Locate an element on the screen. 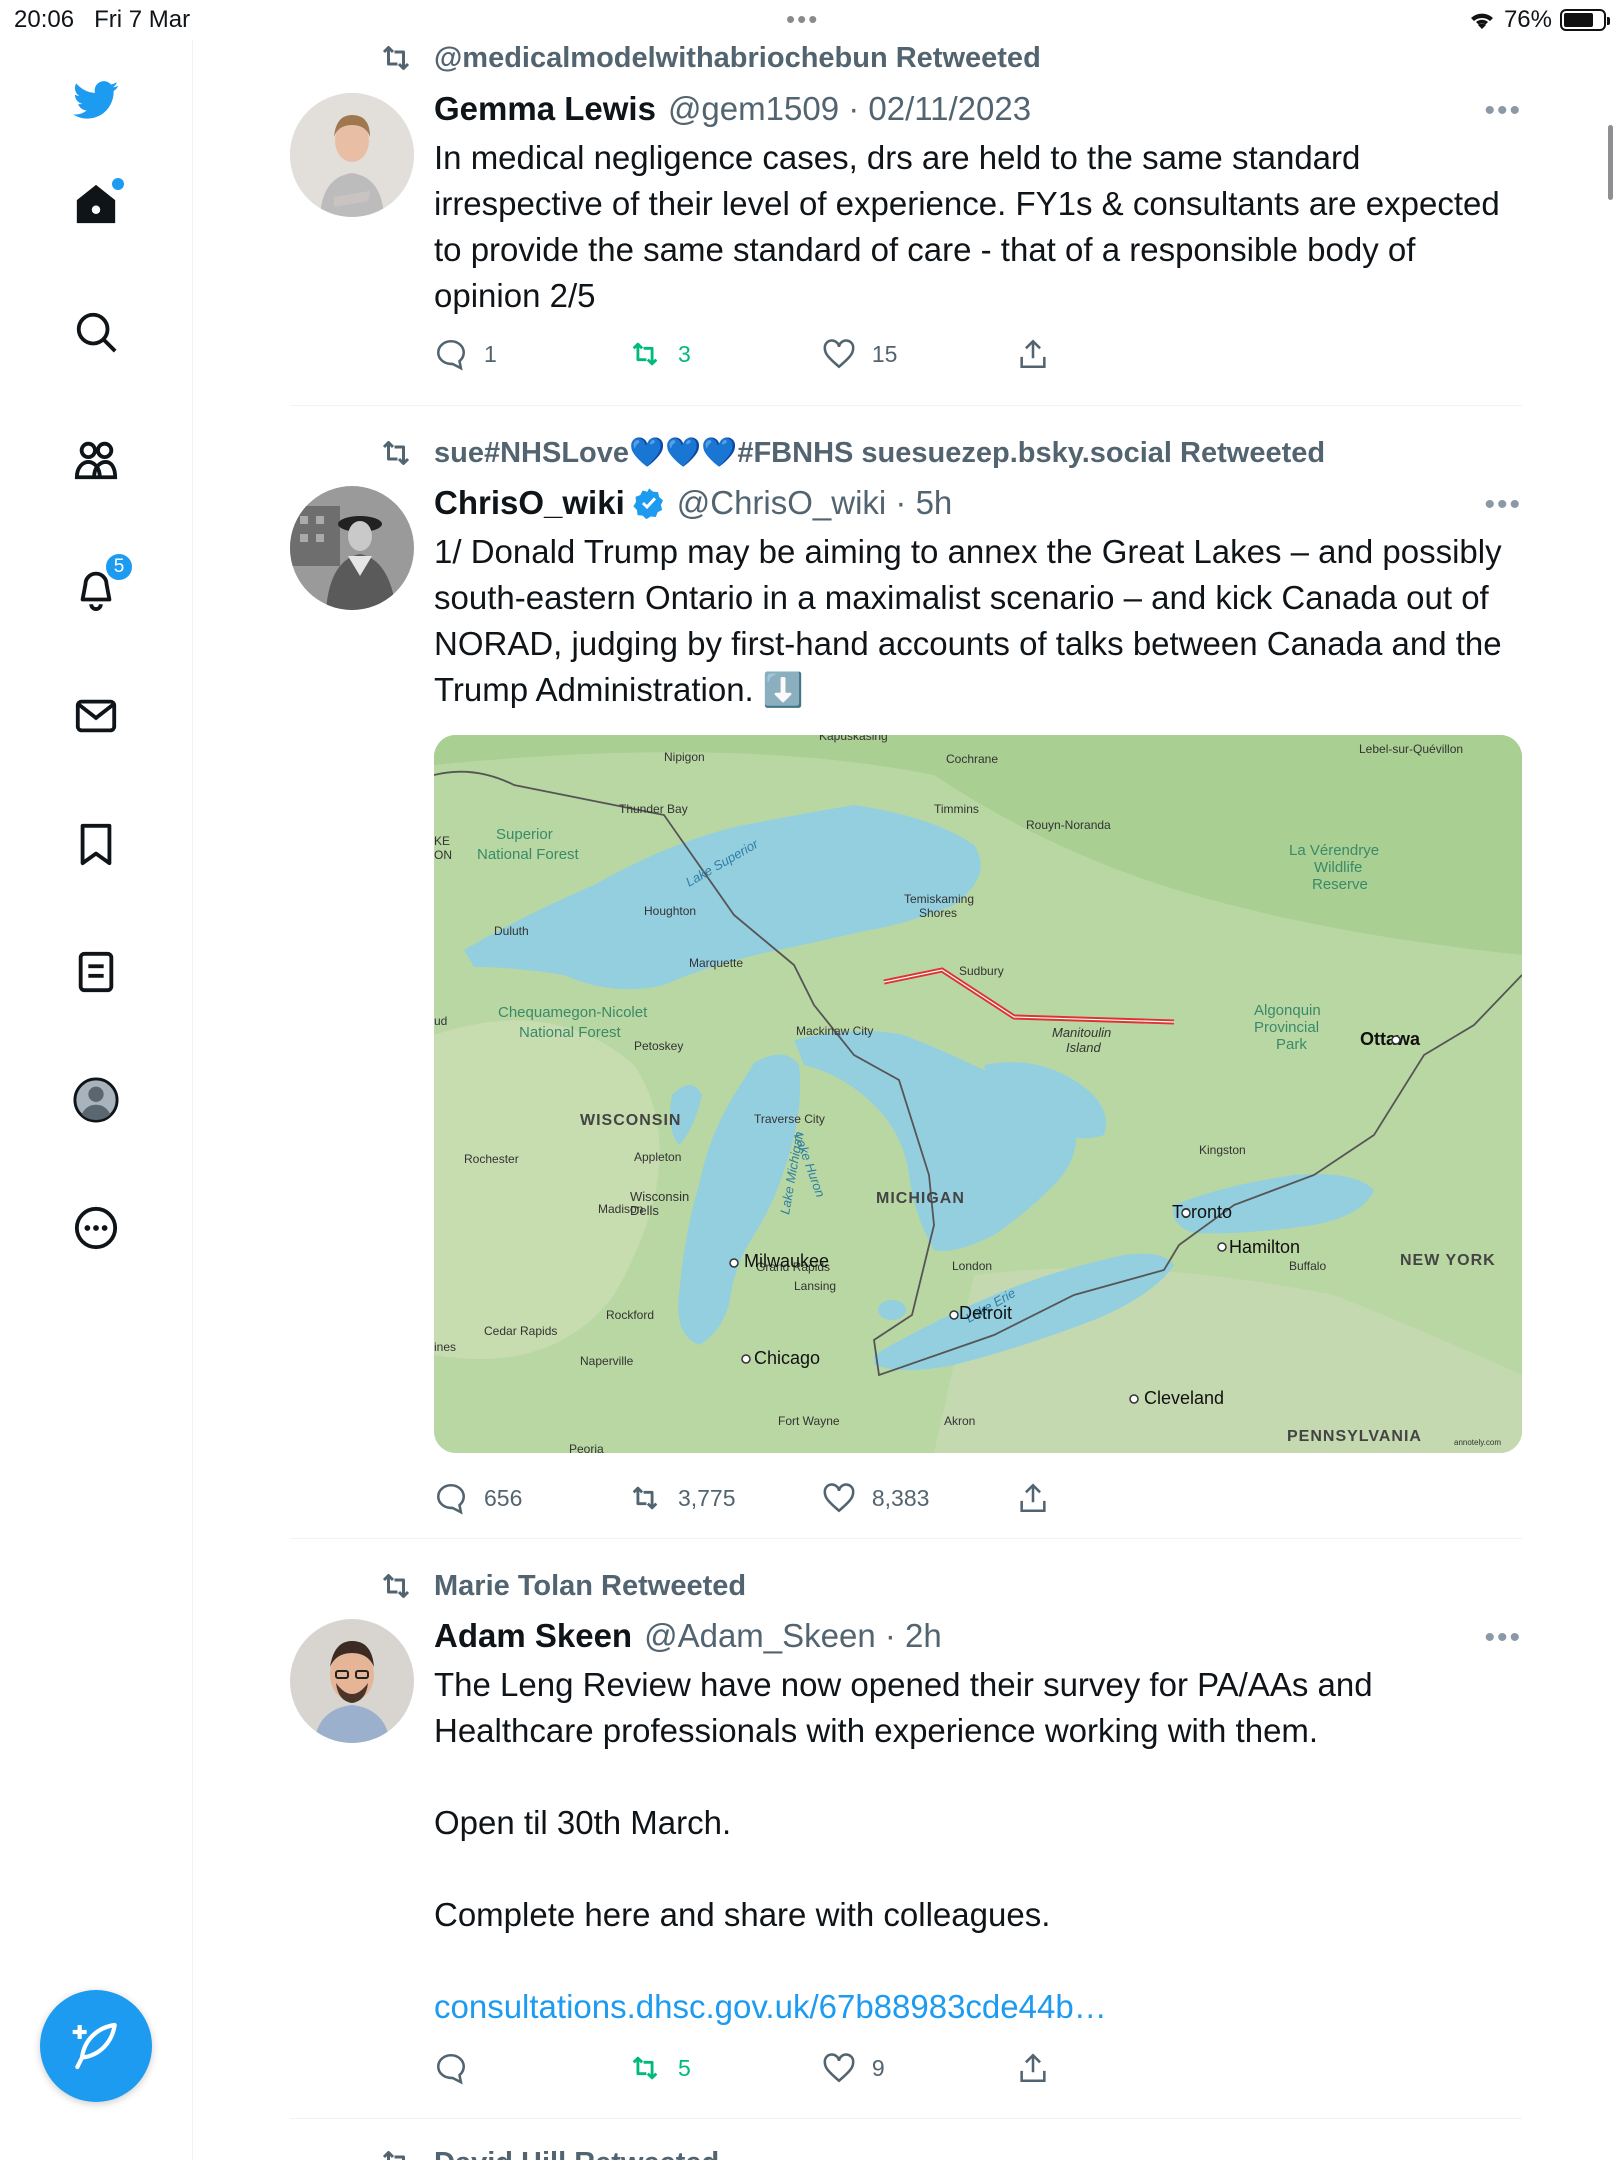  map-label: Kingston is located at coordinates (1222, 1150).